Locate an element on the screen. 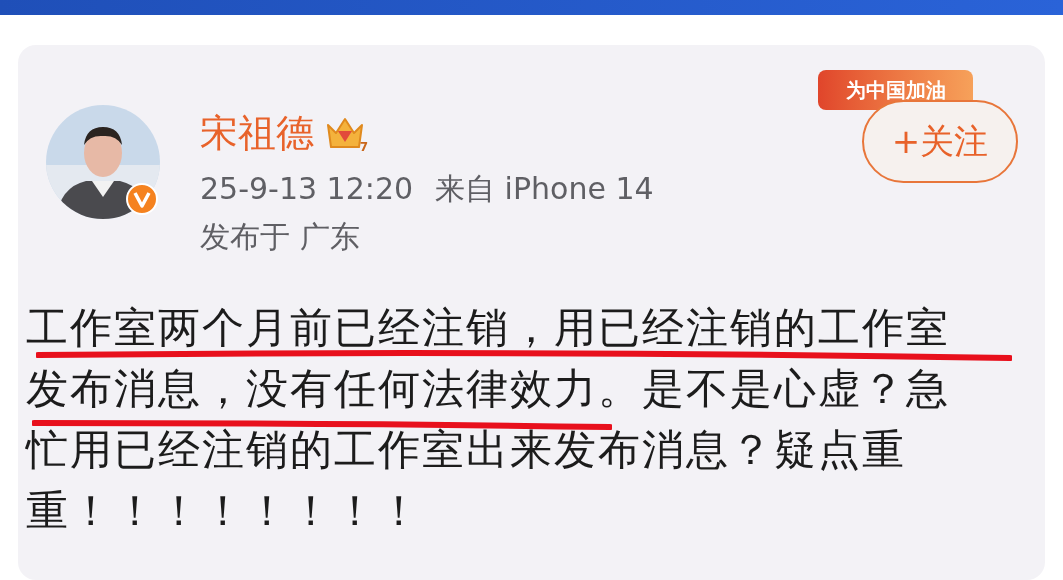 Image resolution: width=1063 pixels, height=580 pixels. author-name: 宋祖德 is located at coordinates (257, 133).